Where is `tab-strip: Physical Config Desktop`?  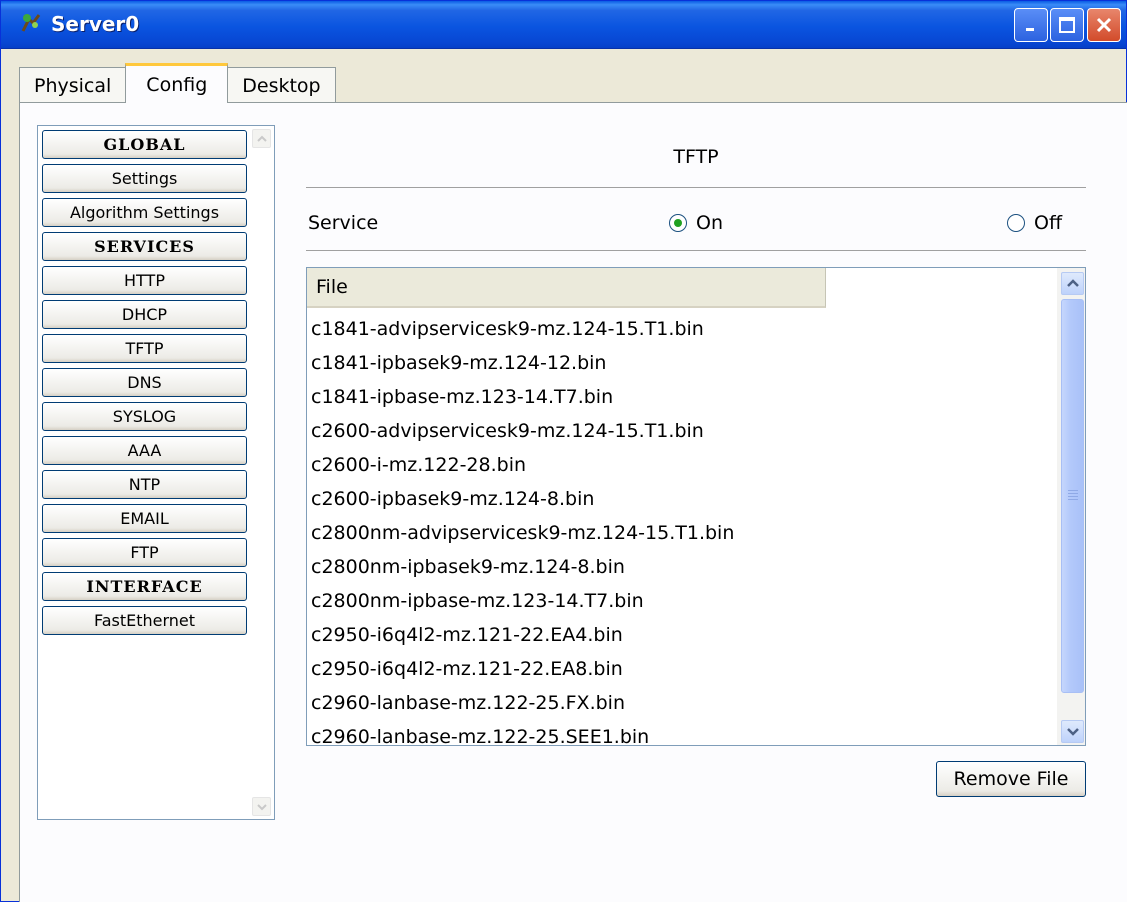 tab-strip: Physical Config Desktop is located at coordinates (177, 83).